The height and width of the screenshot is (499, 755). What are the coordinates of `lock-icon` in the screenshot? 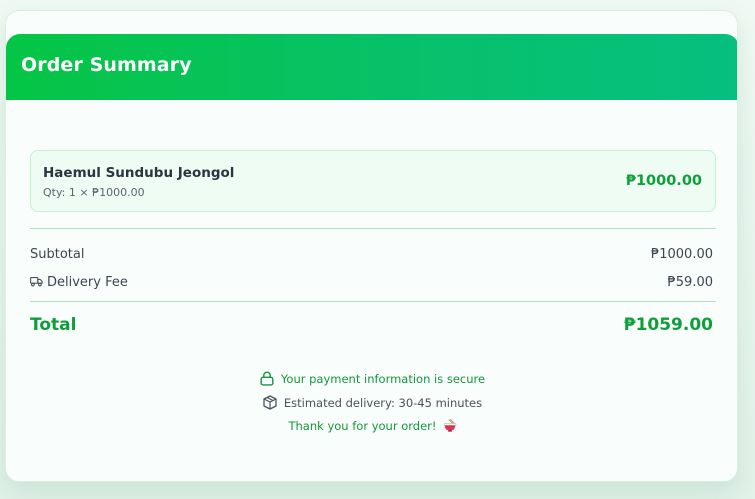 It's located at (267, 380).